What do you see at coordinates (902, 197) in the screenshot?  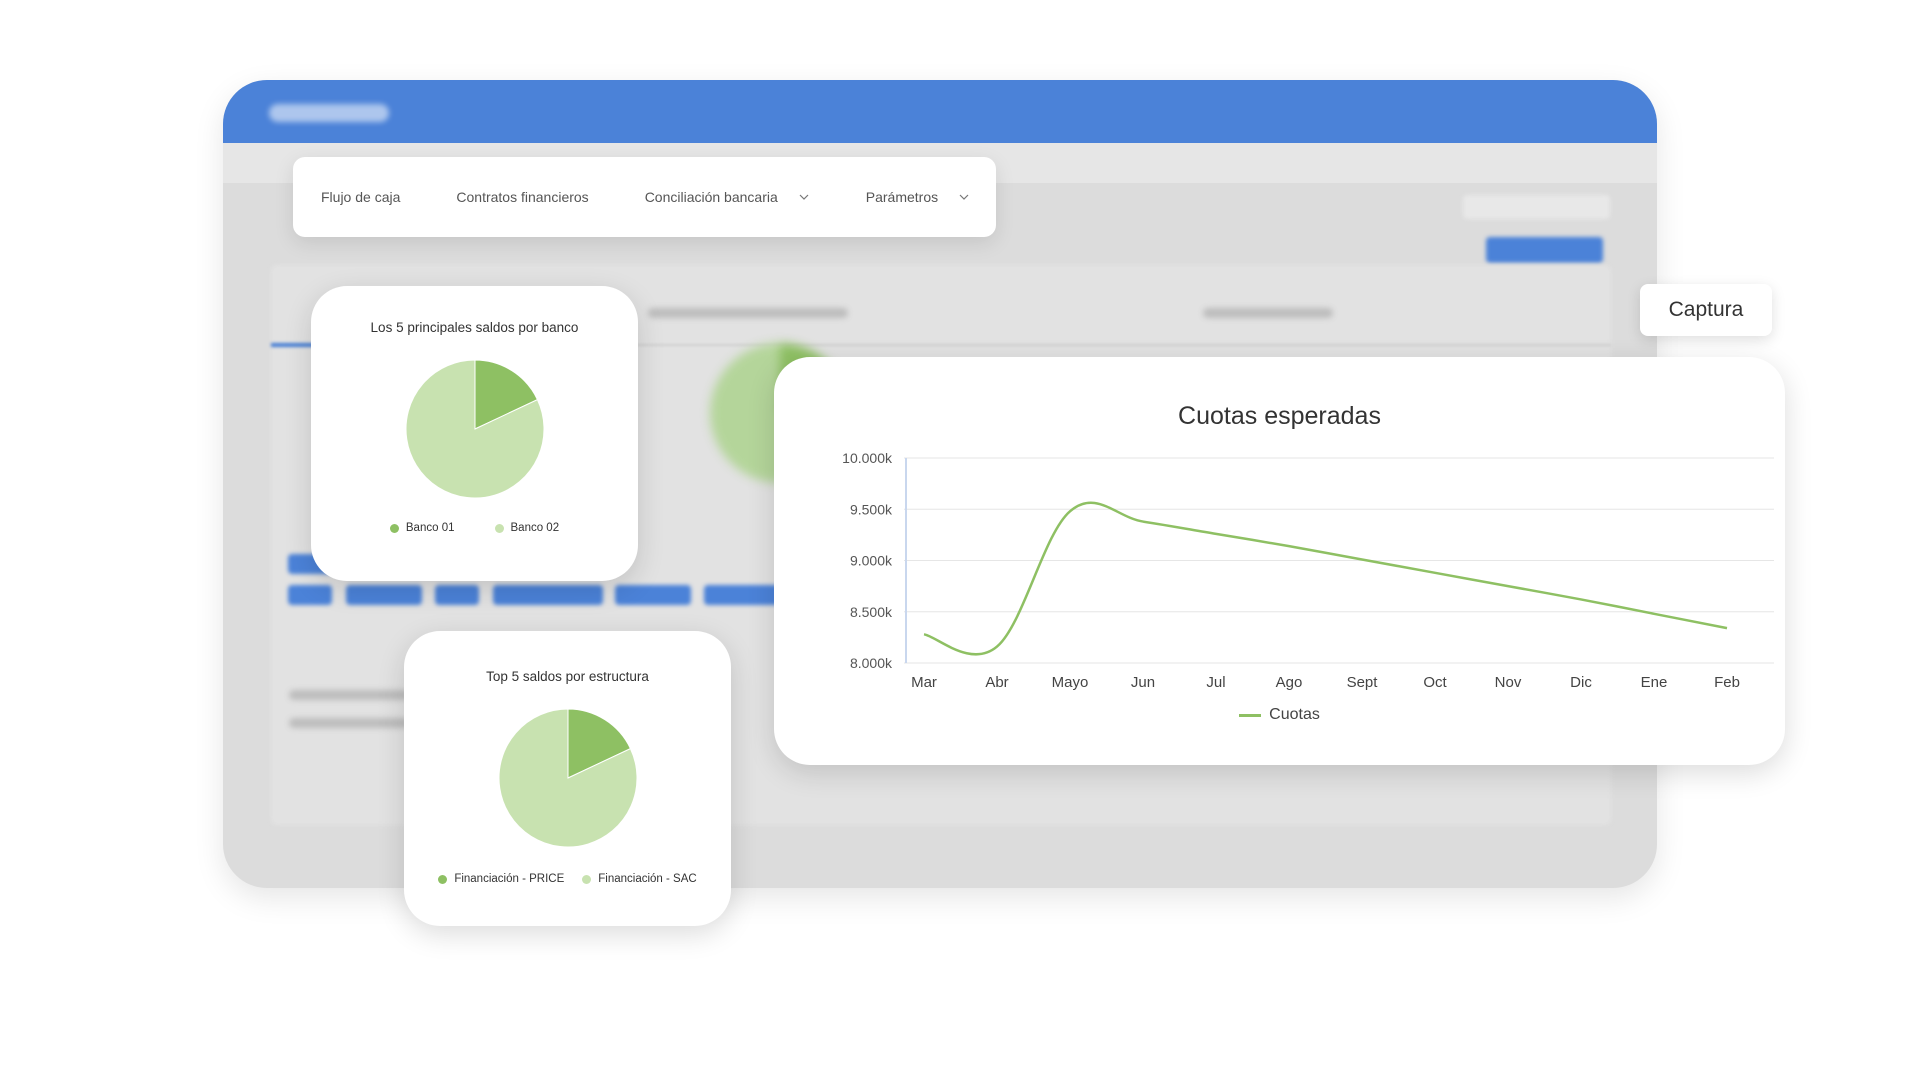 I see `nav-item-label: Parámetros` at bounding box center [902, 197].